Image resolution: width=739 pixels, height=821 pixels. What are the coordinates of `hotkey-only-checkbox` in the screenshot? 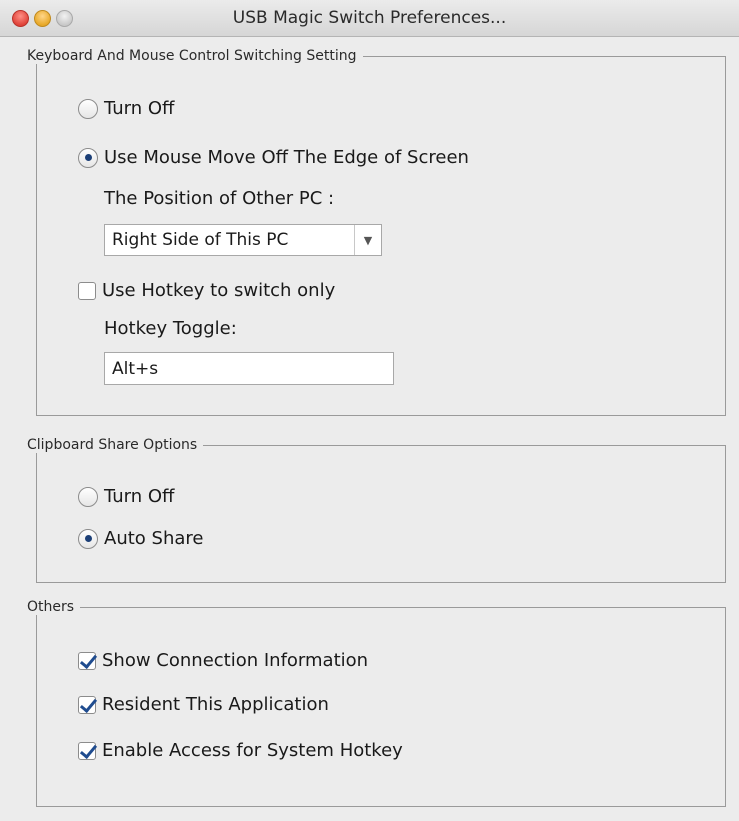 It's located at (87, 290).